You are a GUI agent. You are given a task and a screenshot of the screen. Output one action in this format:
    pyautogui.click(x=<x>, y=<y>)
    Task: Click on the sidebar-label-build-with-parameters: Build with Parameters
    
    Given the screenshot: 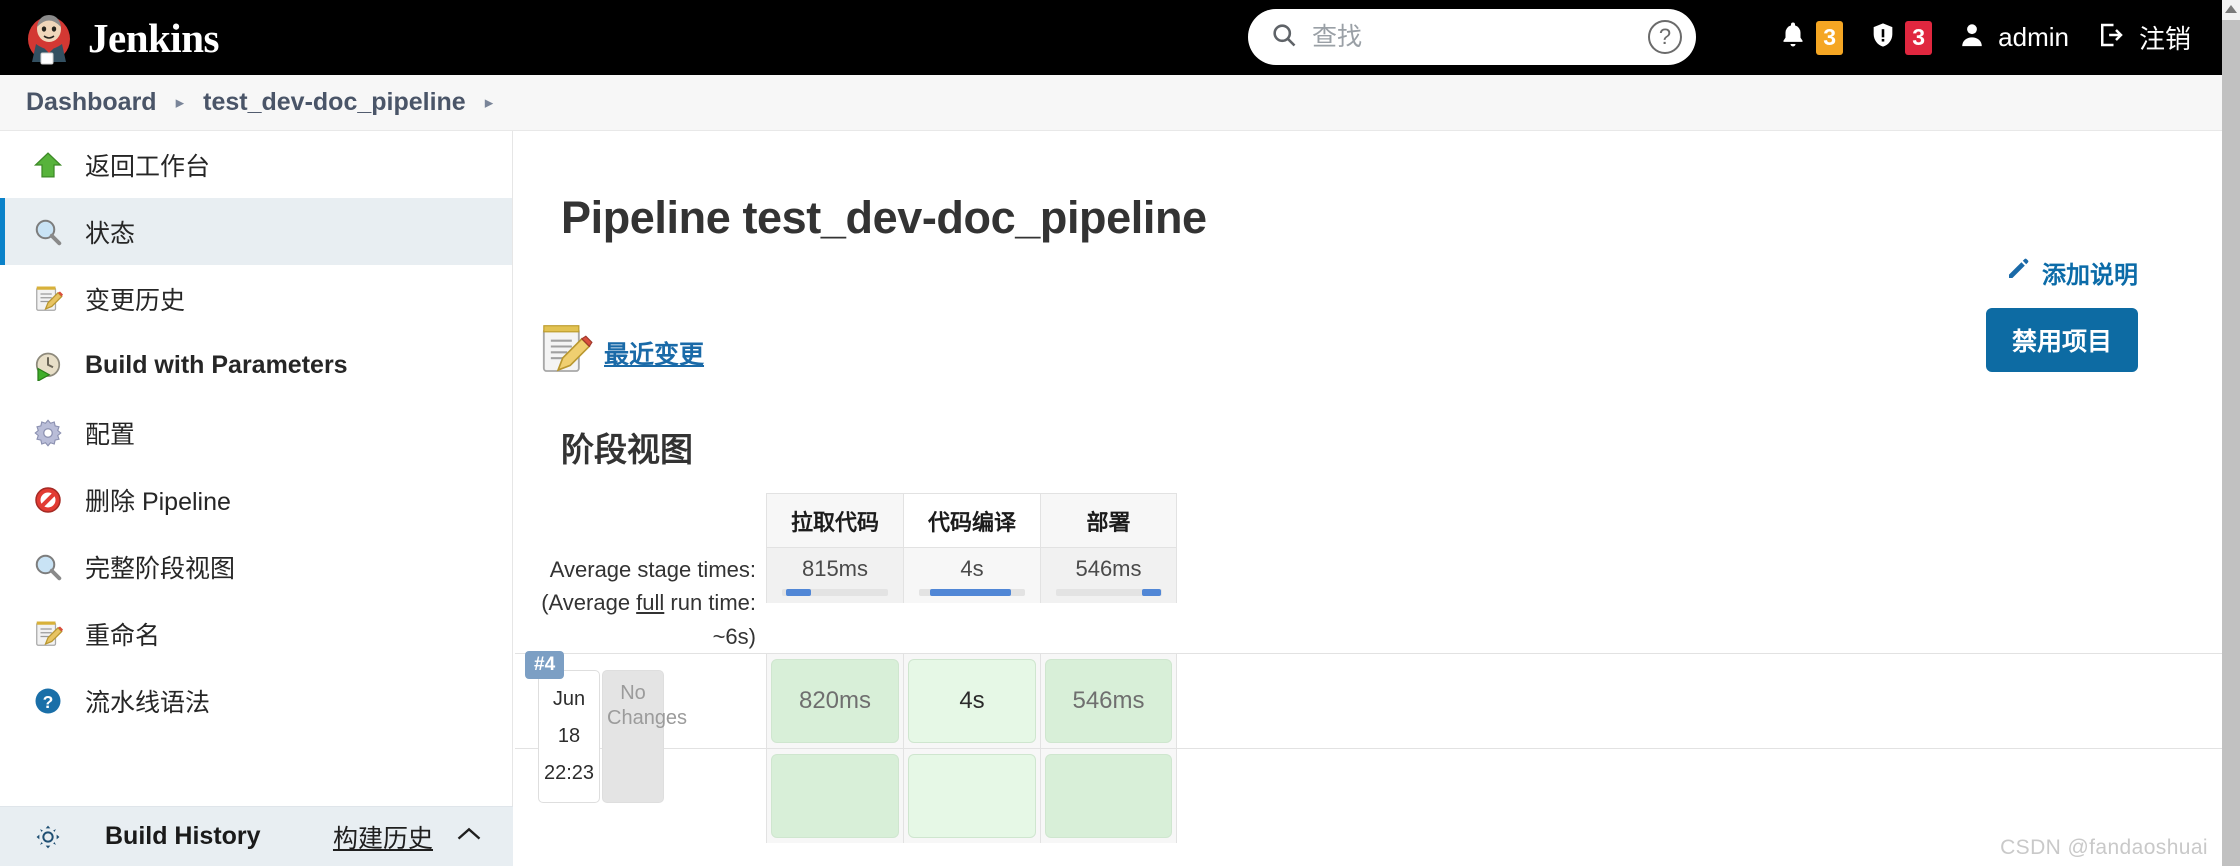 What is the action you would take?
    pyautogui.click(x=216, y=365)
    